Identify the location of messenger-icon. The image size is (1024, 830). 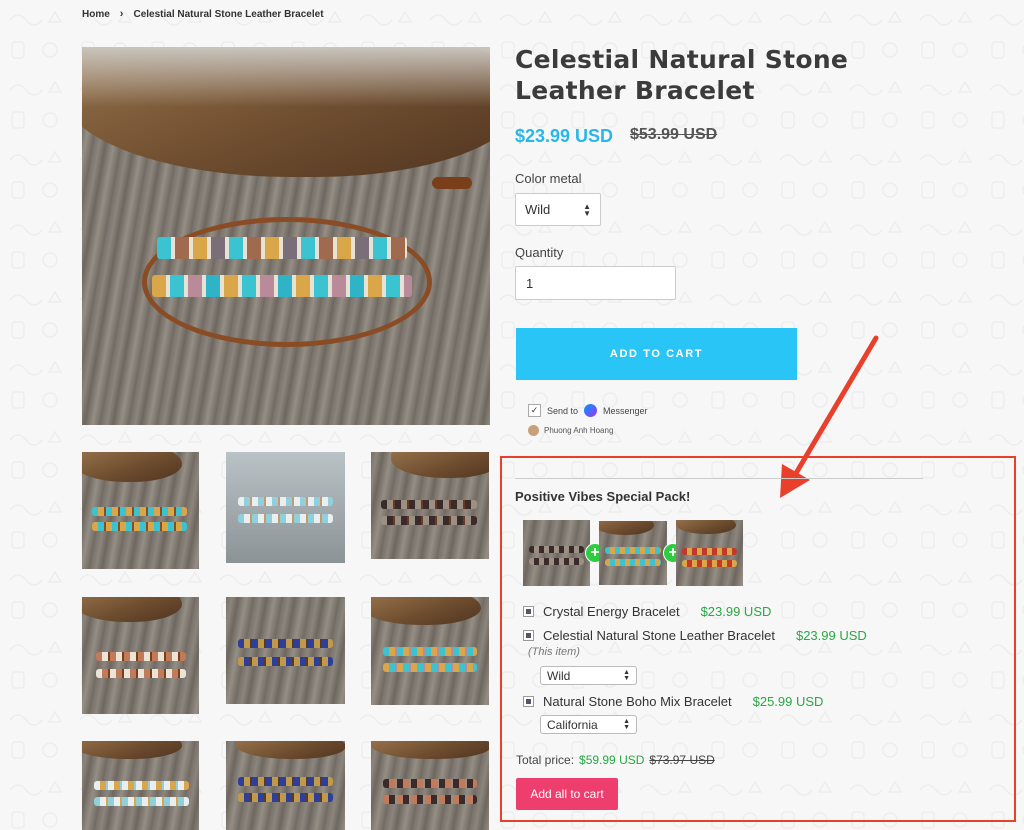
(591, 410).